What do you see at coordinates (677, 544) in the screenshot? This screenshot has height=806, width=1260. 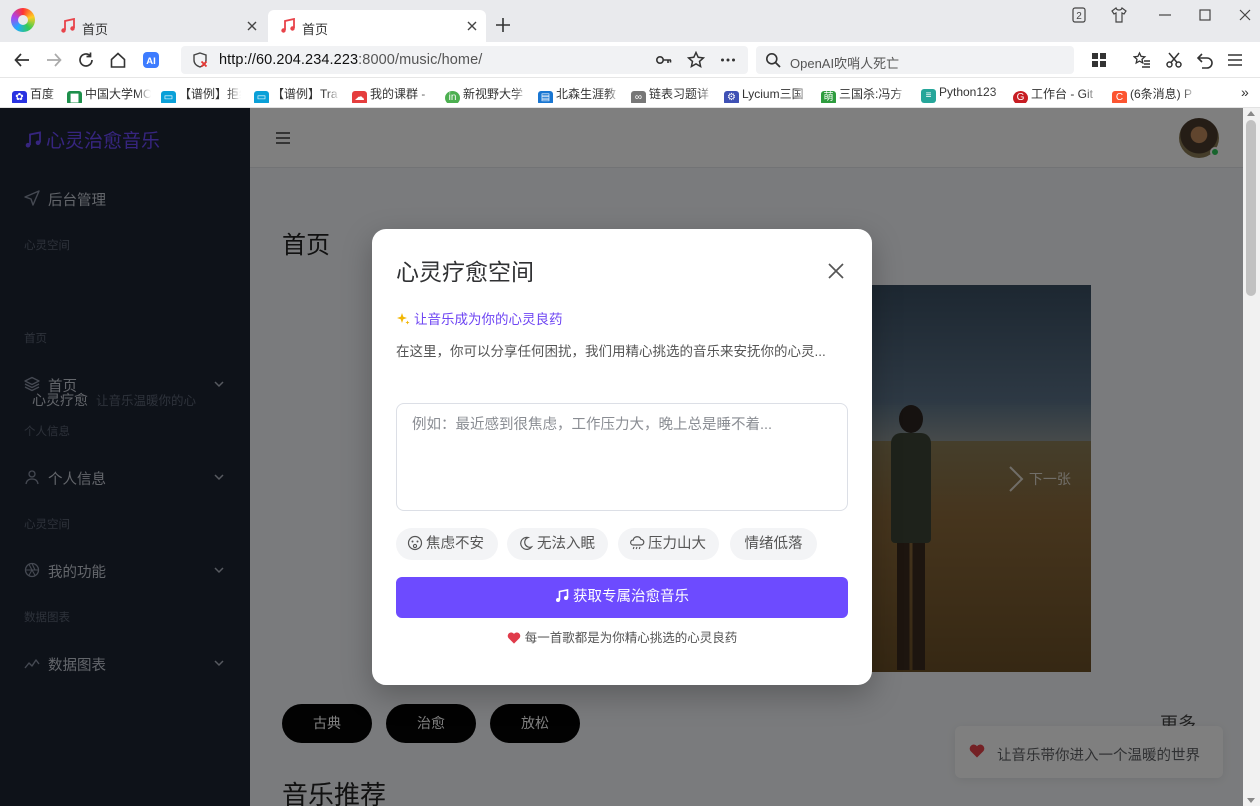 I see `mood-chip-label: 压力山大` at bounding box center [677, 544].